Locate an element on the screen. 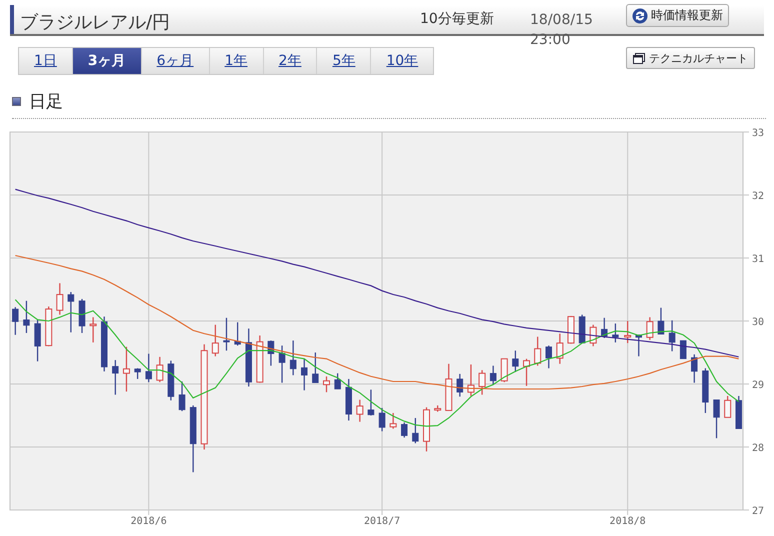  refresh-icon is located at coordinates (640, 16).